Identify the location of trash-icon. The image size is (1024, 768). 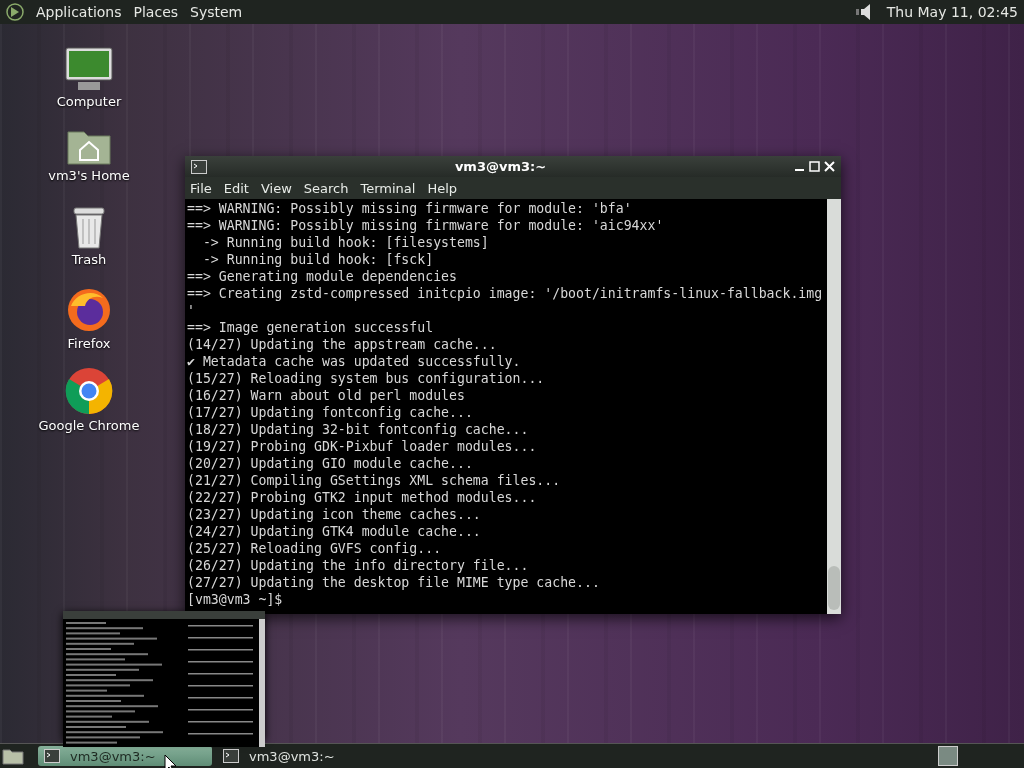
(89, 228).